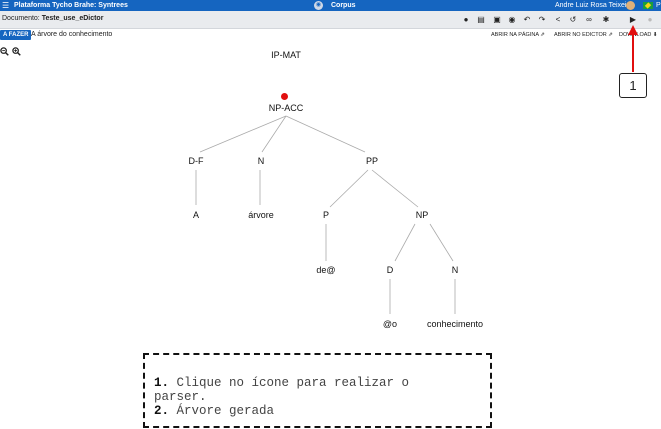 The width and height of the screenshot is (661, 429). What do you see at coordinates (633, 85) in the screenshot?
I see `annotation-badge: 1` at bounding box center [633, 85].